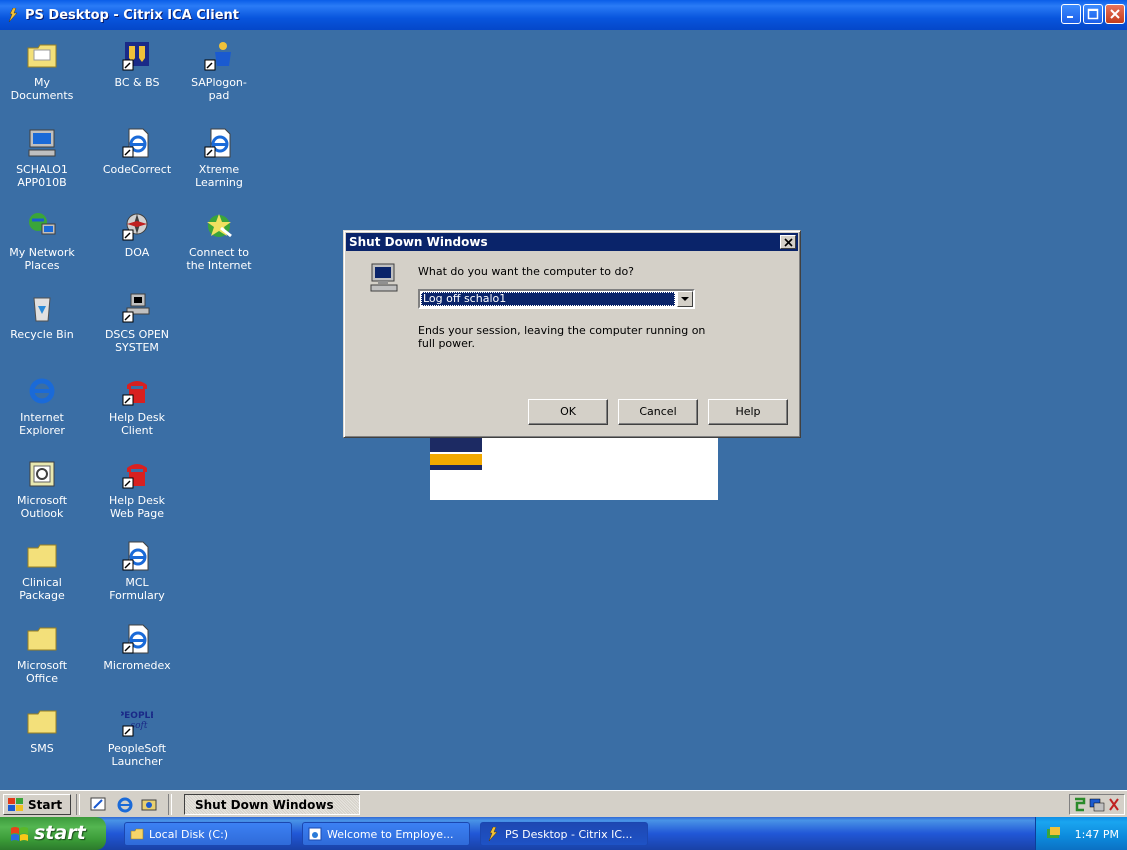 This screenshot has width=1127, height=850. What do you see at coordinates (137, 341) in the screenshot?
I see `desktop-icon-label: DSCS OPEN SYSTEM` at bounding box center [137, 341].